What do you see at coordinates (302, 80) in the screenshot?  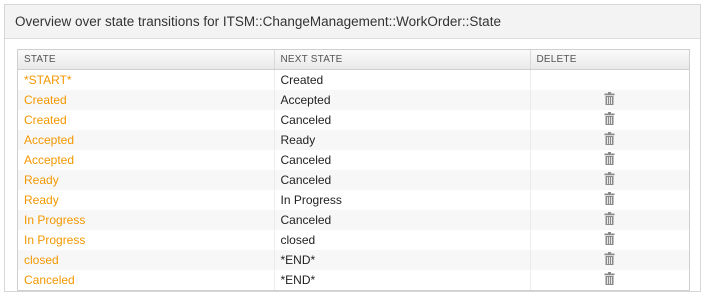 I see `next-state-text: Created` at bounding box center [302, 80].